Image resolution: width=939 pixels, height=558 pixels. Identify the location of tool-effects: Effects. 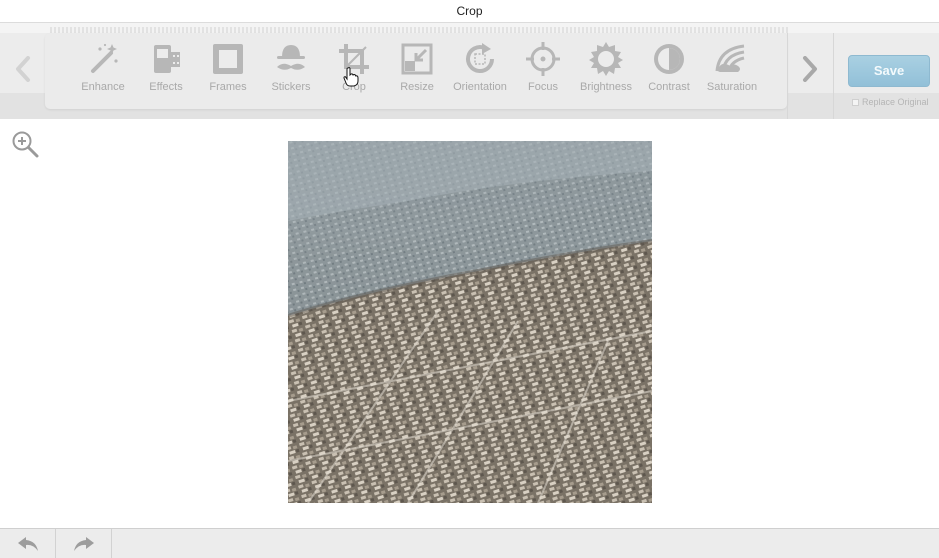
(166, 72).